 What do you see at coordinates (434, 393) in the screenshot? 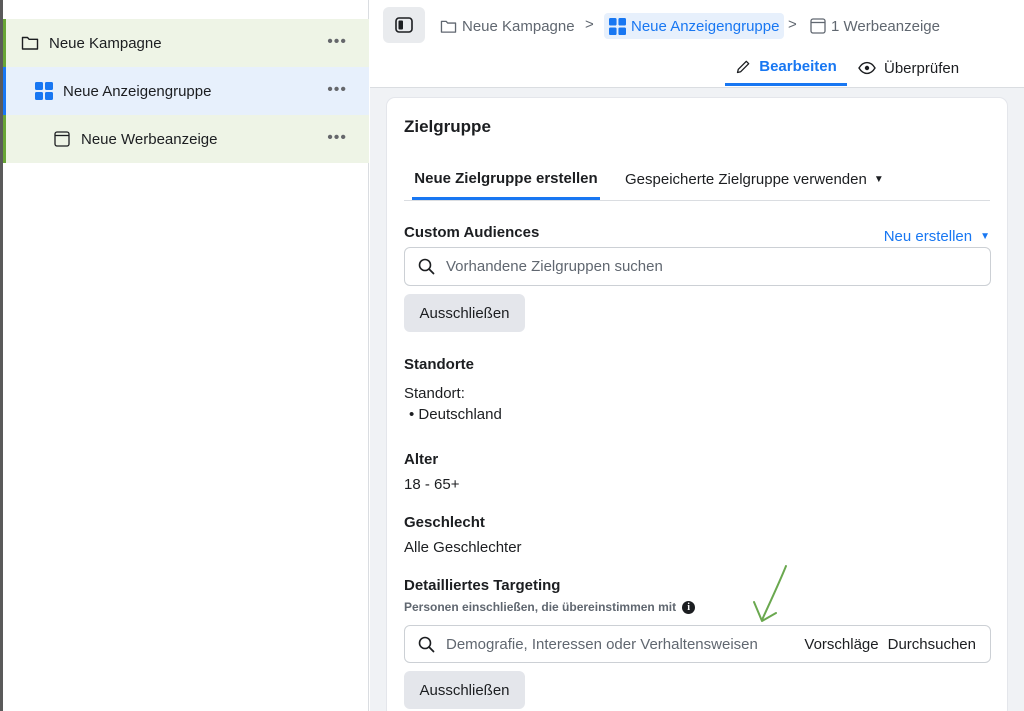
I see `location-sublabel: Standort:` at bounding box center [434, 393].